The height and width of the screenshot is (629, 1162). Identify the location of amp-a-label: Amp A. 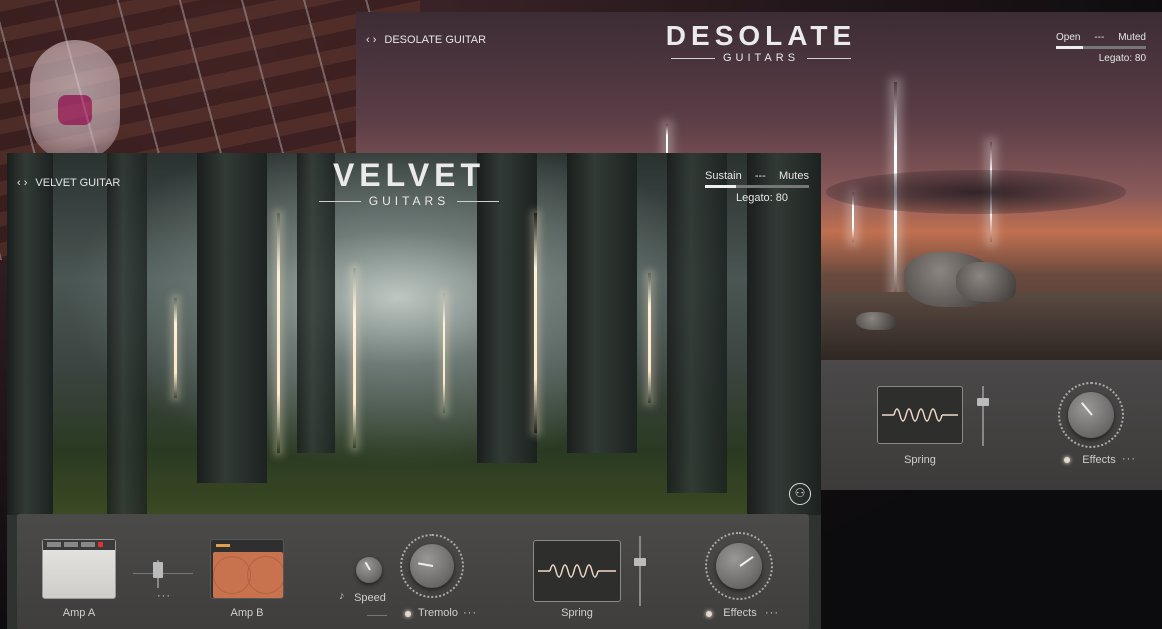
(79, 613).